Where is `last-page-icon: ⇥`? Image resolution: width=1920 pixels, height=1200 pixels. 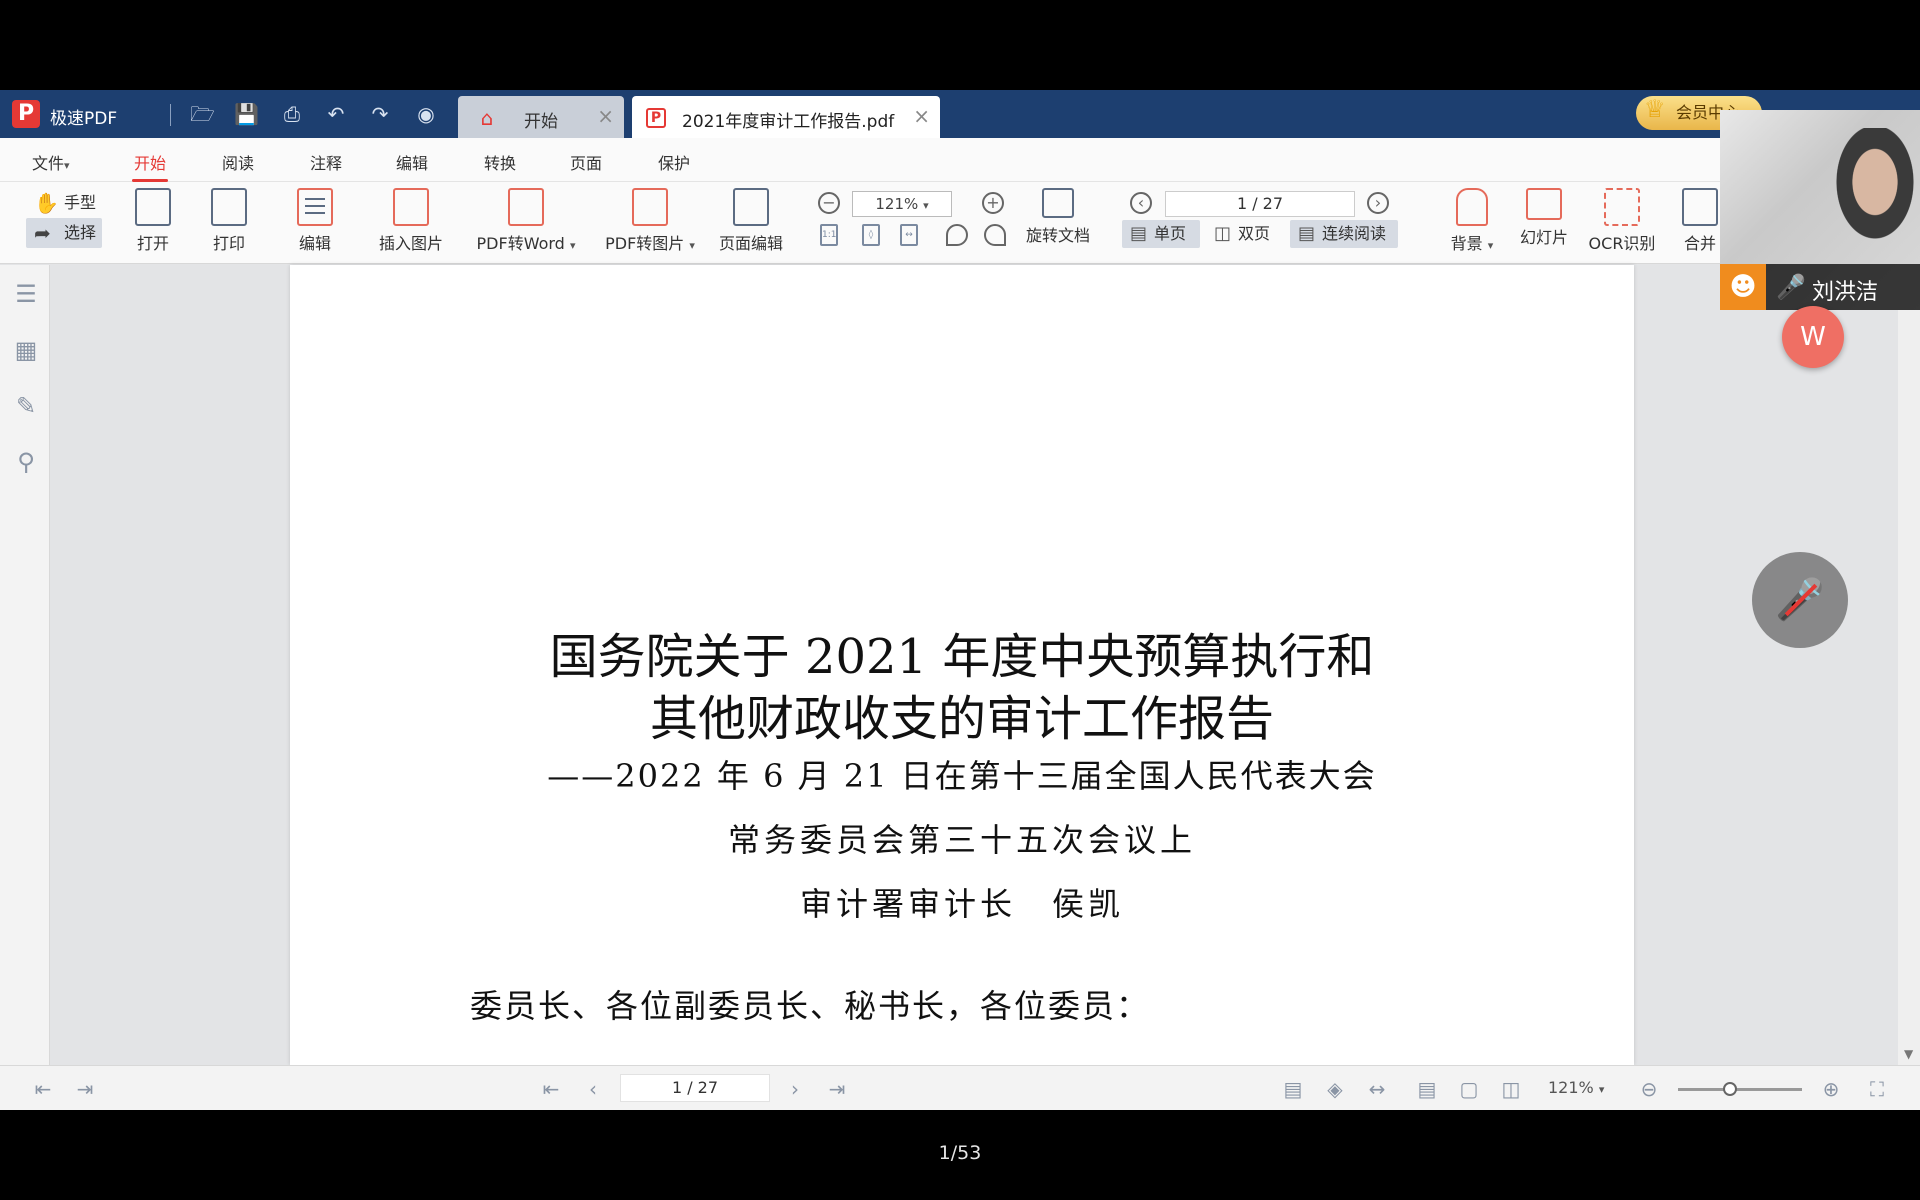 last-page-icon: ⇥ is located at coordinates (837, 1089).